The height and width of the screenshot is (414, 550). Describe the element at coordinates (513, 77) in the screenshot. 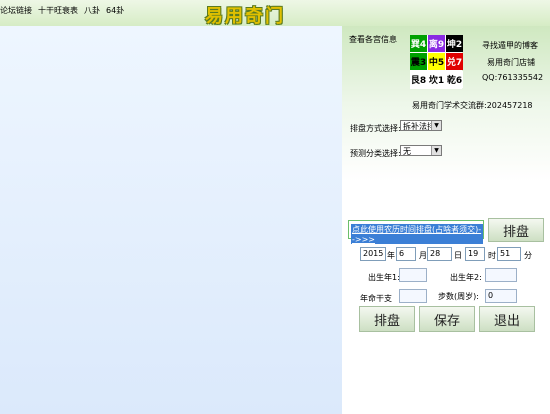

I see `qq-text: QQ:761335542` at that location.